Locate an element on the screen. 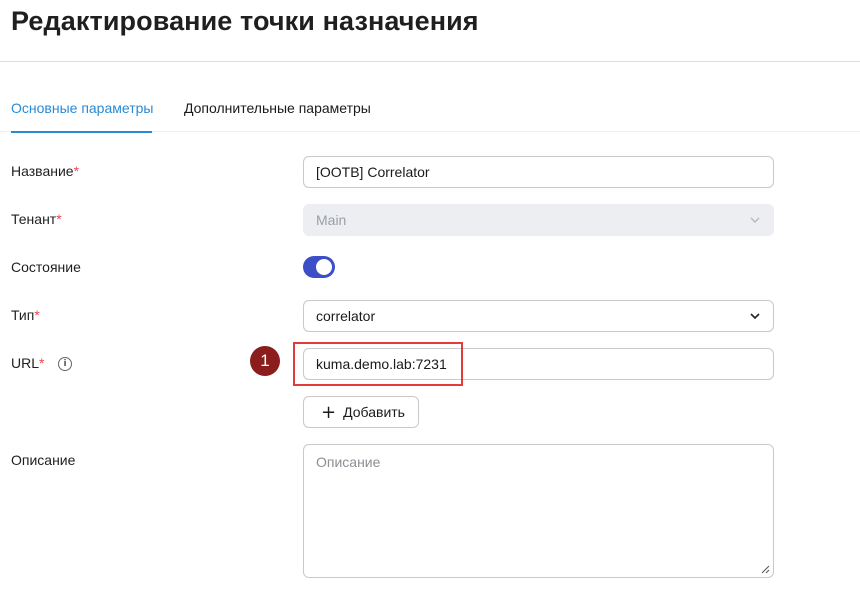 This screenshot has width=860, height=598. tab-additional-parameters: Дополнительные параметры is located at coordinates (277, 110).